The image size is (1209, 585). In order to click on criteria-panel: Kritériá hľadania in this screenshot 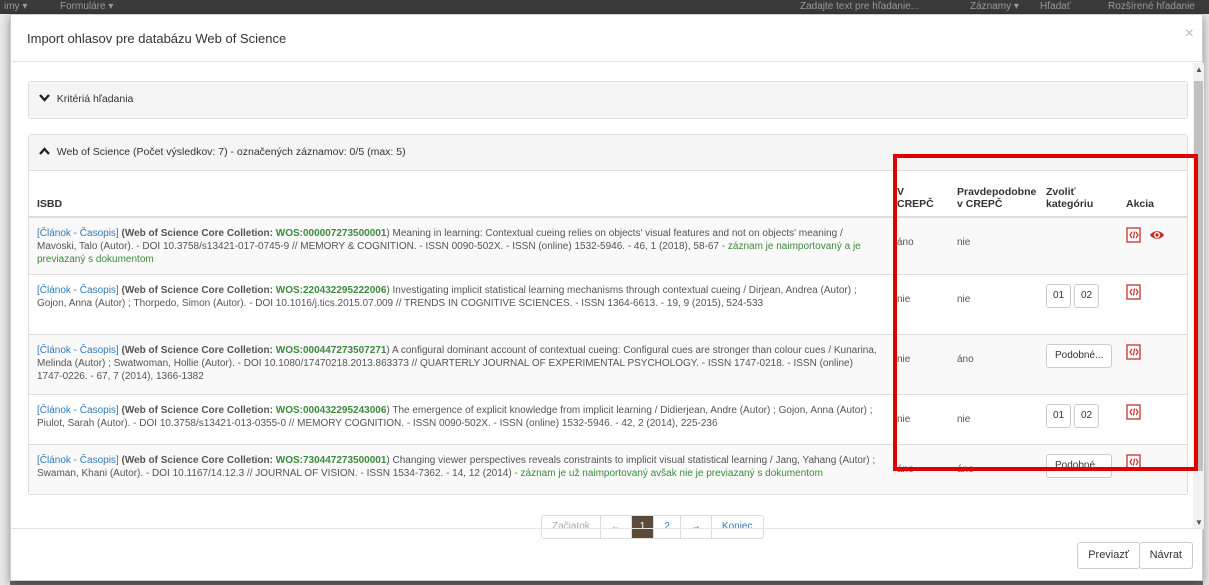, I will do `click(608, 100)`.